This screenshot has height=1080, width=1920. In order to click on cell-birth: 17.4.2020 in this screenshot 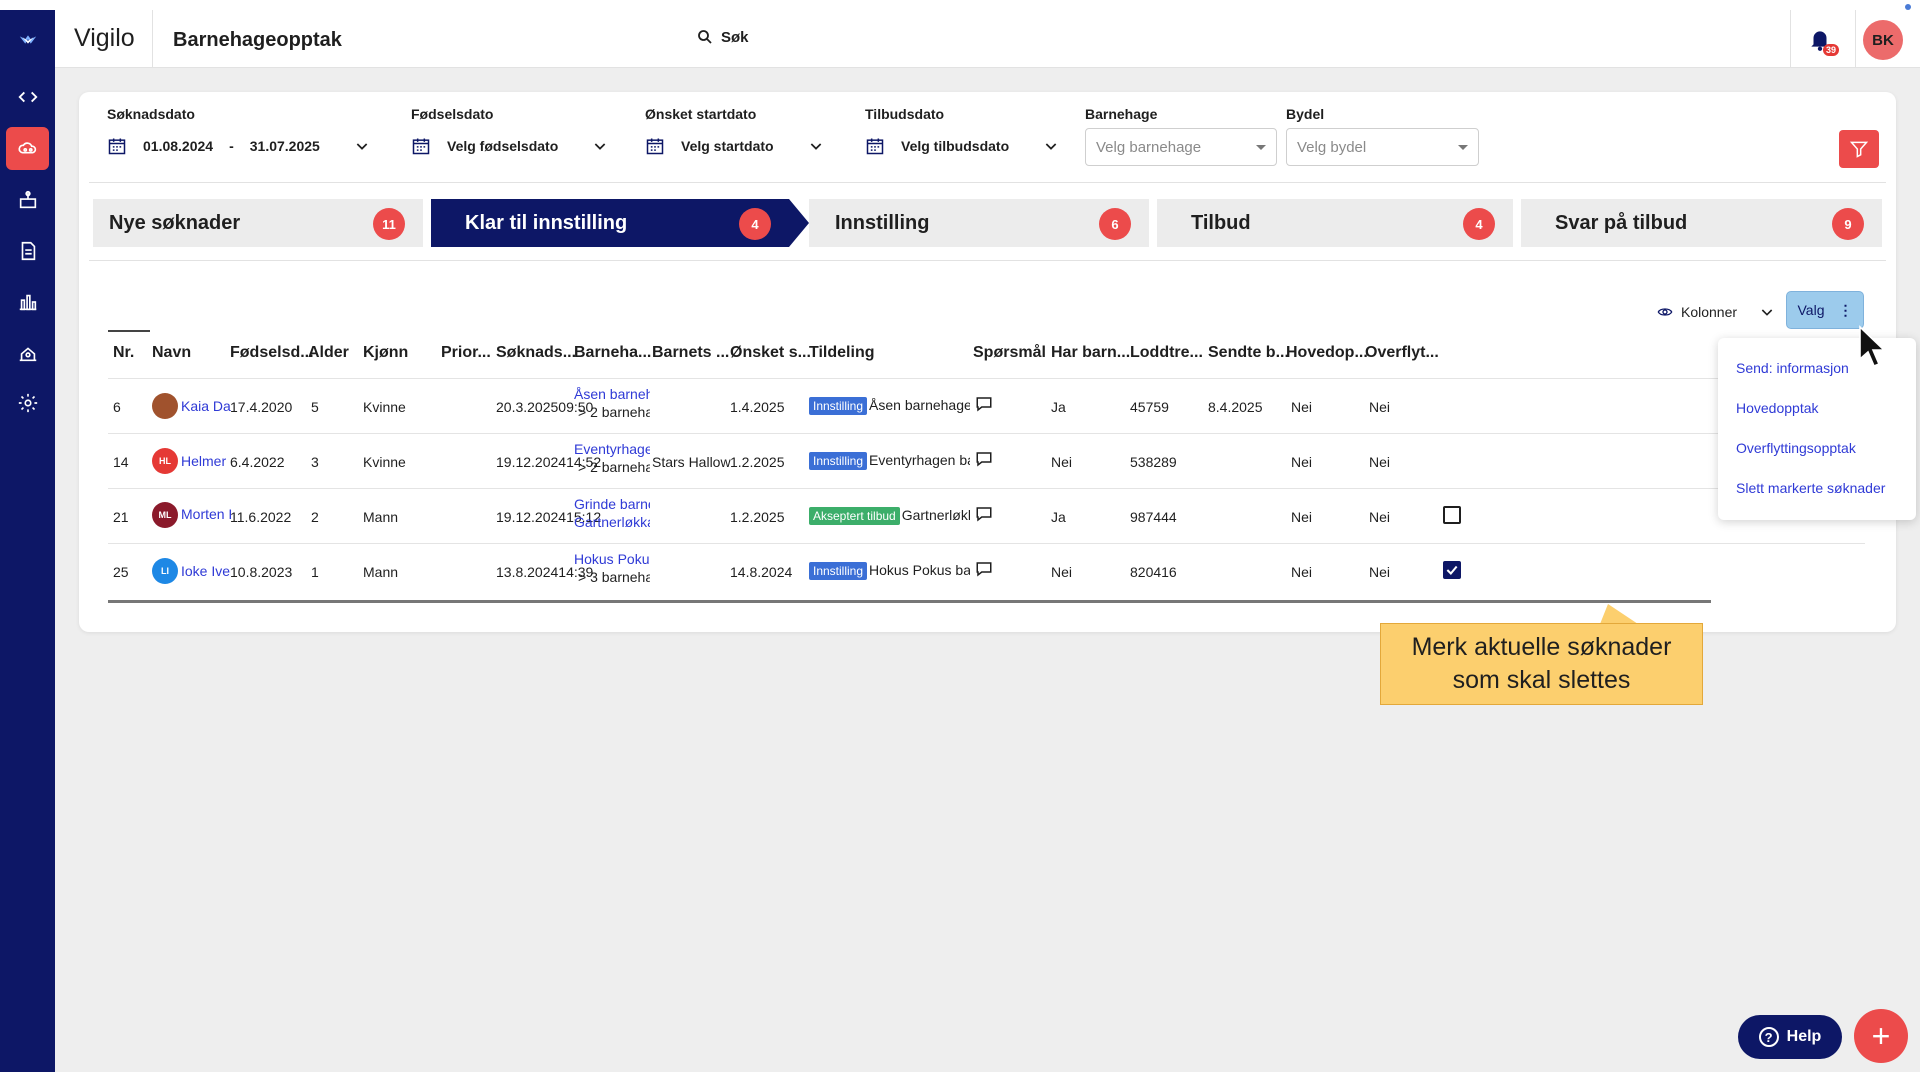, I will do `click(261, 407)`.